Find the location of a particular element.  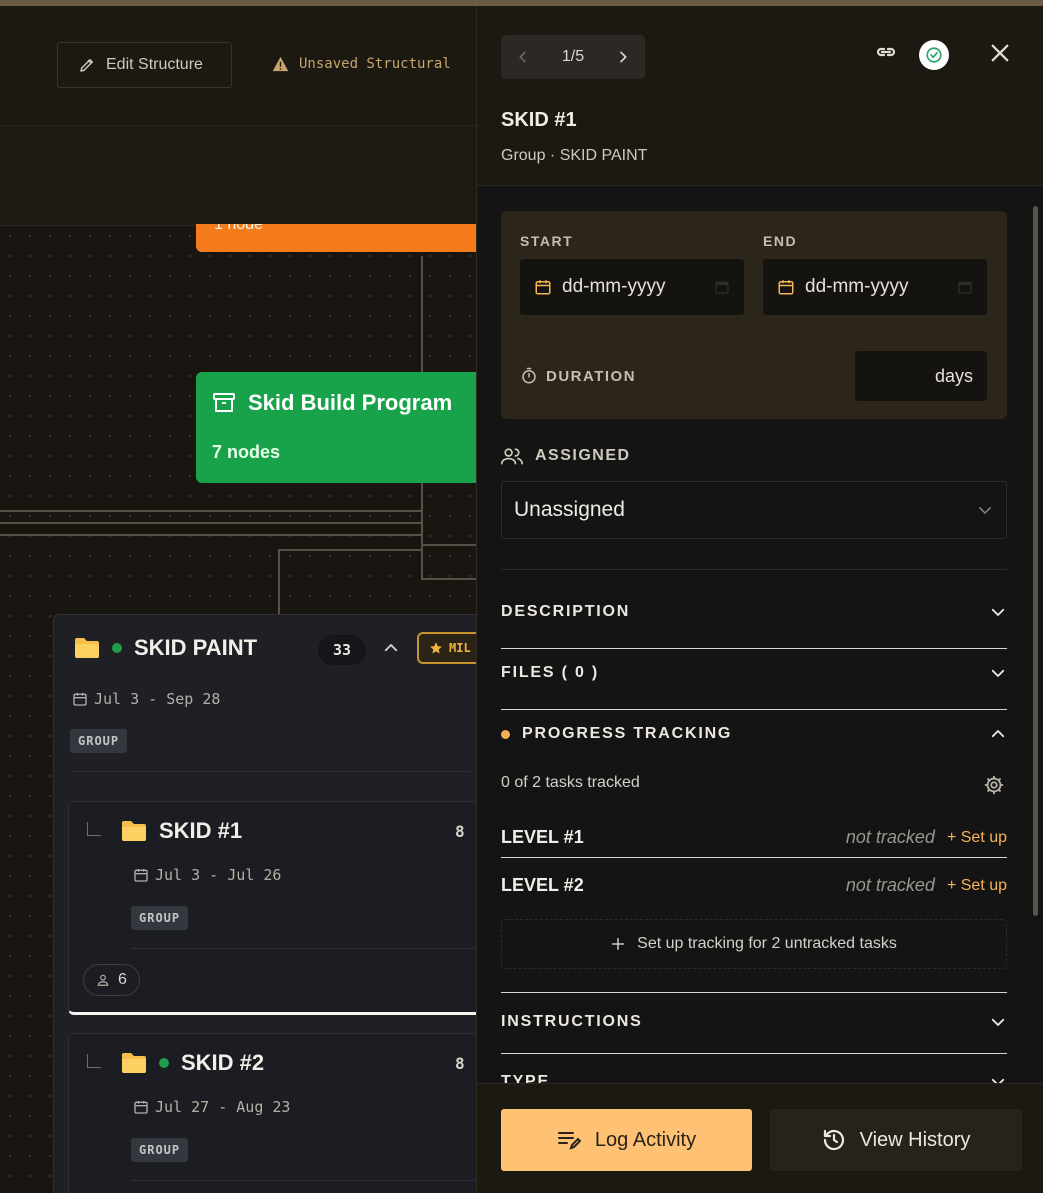

pager-label: 1/5 is located at coordinates (573, 56).